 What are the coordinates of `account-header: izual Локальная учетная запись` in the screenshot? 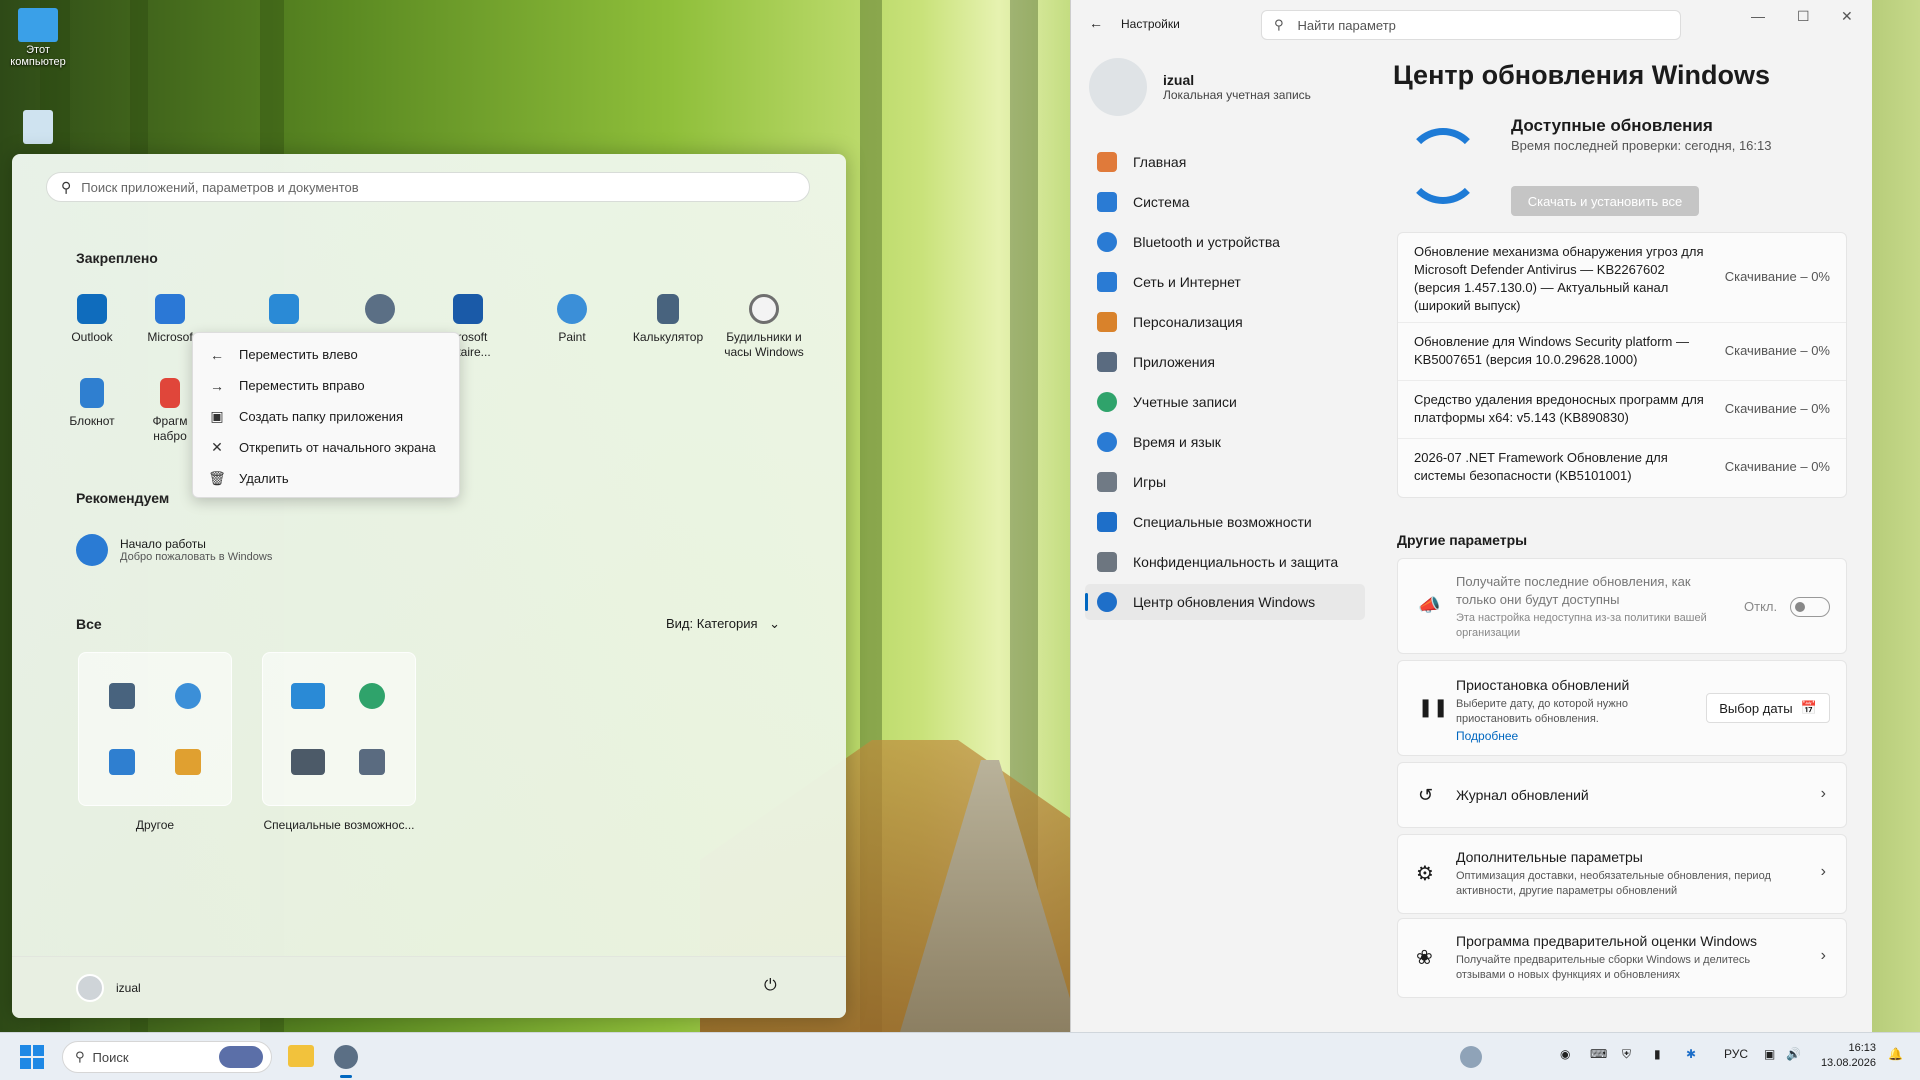 It's located at (1200, 87).